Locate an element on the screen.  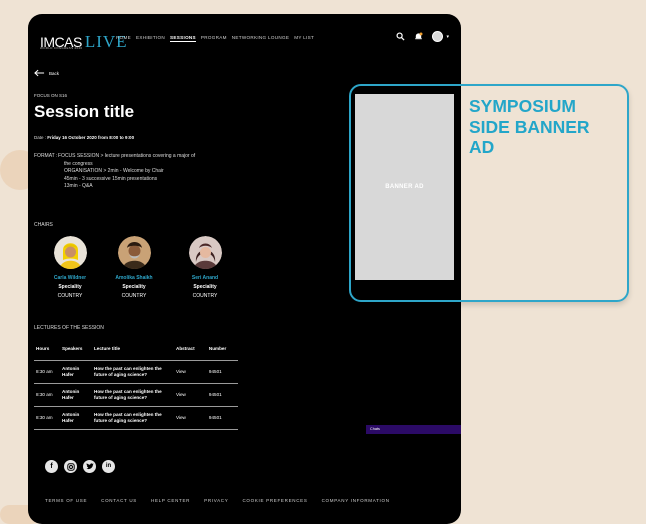
footer-help-link: HELP CENTER is located at coordinates (170, 500).